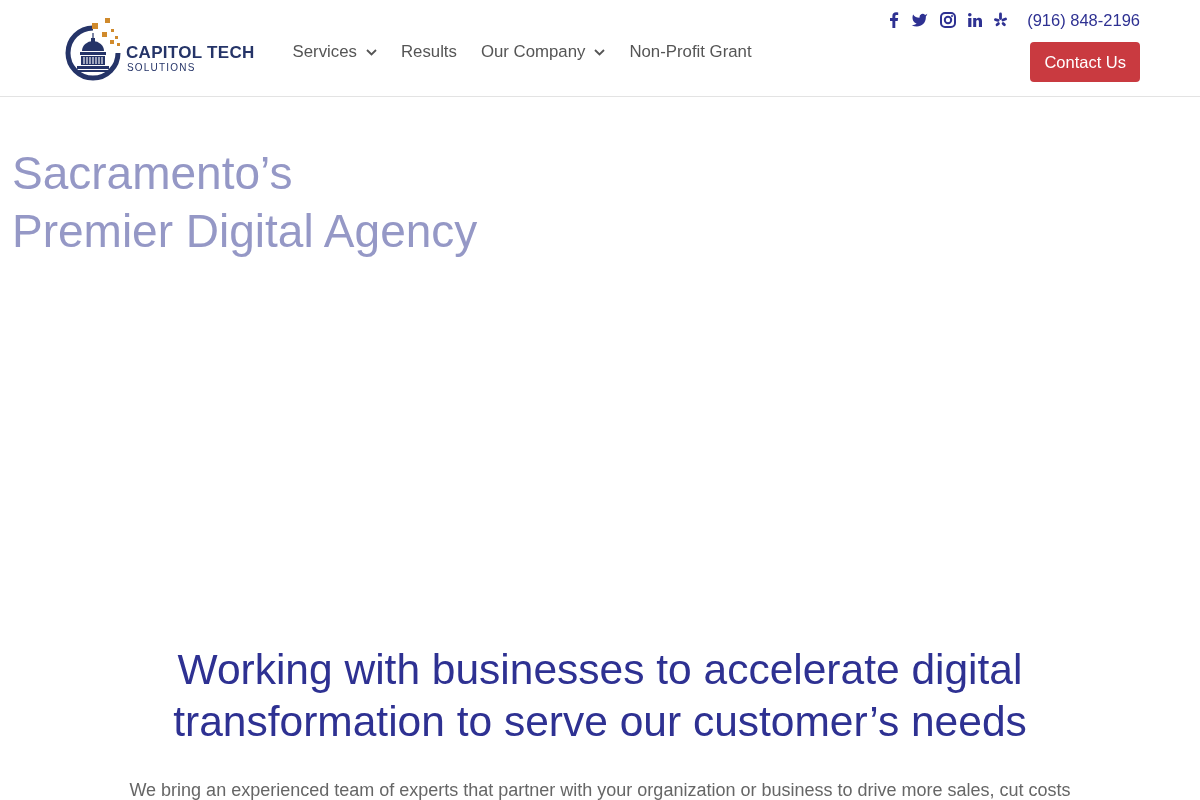 Image resolution: width=1200 pixels, height=800 pixels. What do you see at coordinates (245, 202) in the screenshot?
I see `hero-heading: Sacramento’s Premier Digital Agency` at bounding box center [245, 202].